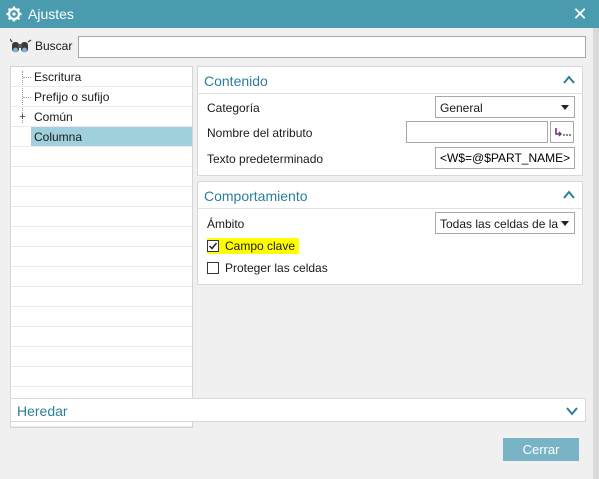 The image size is (599, 479). I want to click on ambito-label: Ámbito, so click(226, 224).